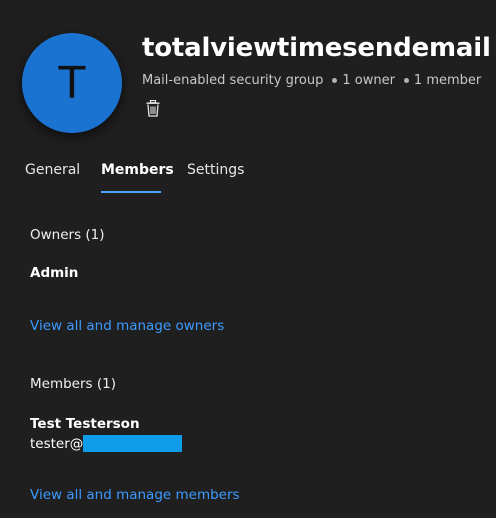 This screenshot has width=496, height=518. I want to click on member-name: Test Testerson, so click(85, 424).